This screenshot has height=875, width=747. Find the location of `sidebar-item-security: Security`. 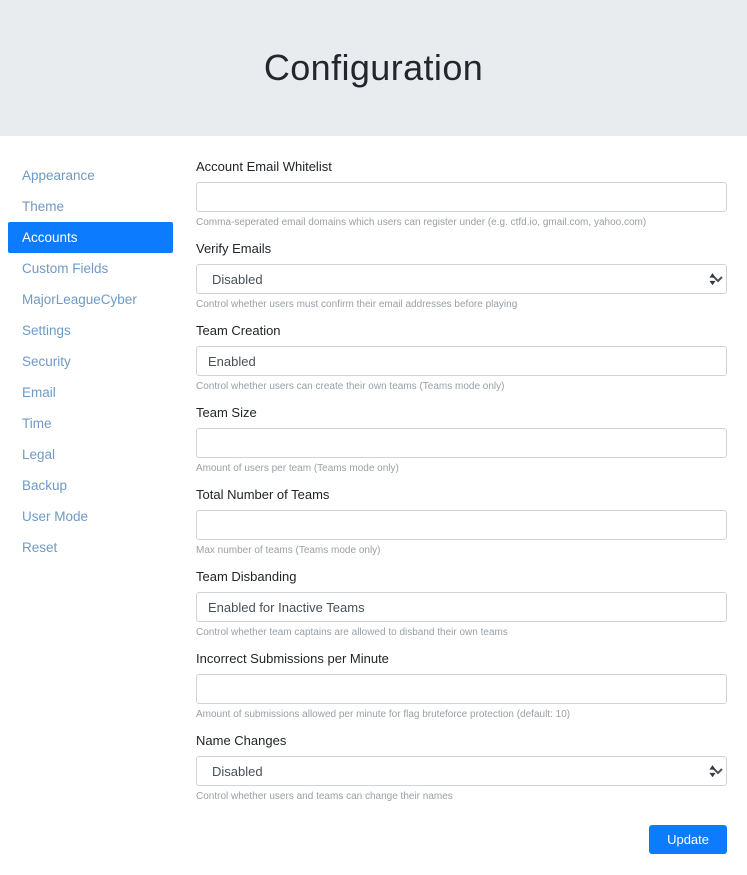

sidebar-item-security: Security is located at coordinates (99, 361).